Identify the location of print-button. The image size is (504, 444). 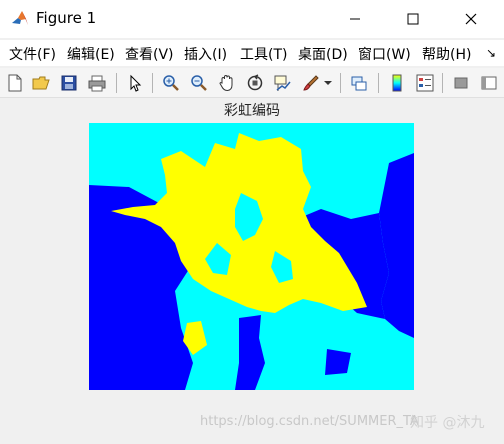
(97, 83).